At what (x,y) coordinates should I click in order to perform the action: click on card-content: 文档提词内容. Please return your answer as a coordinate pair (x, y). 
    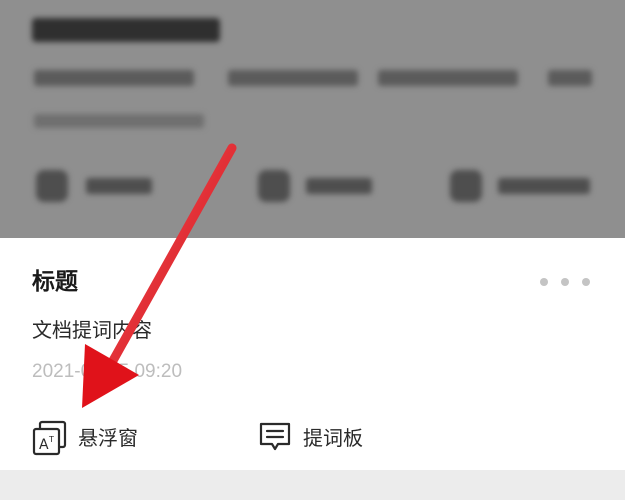
    Looking at the image, I should click on (92, 330).